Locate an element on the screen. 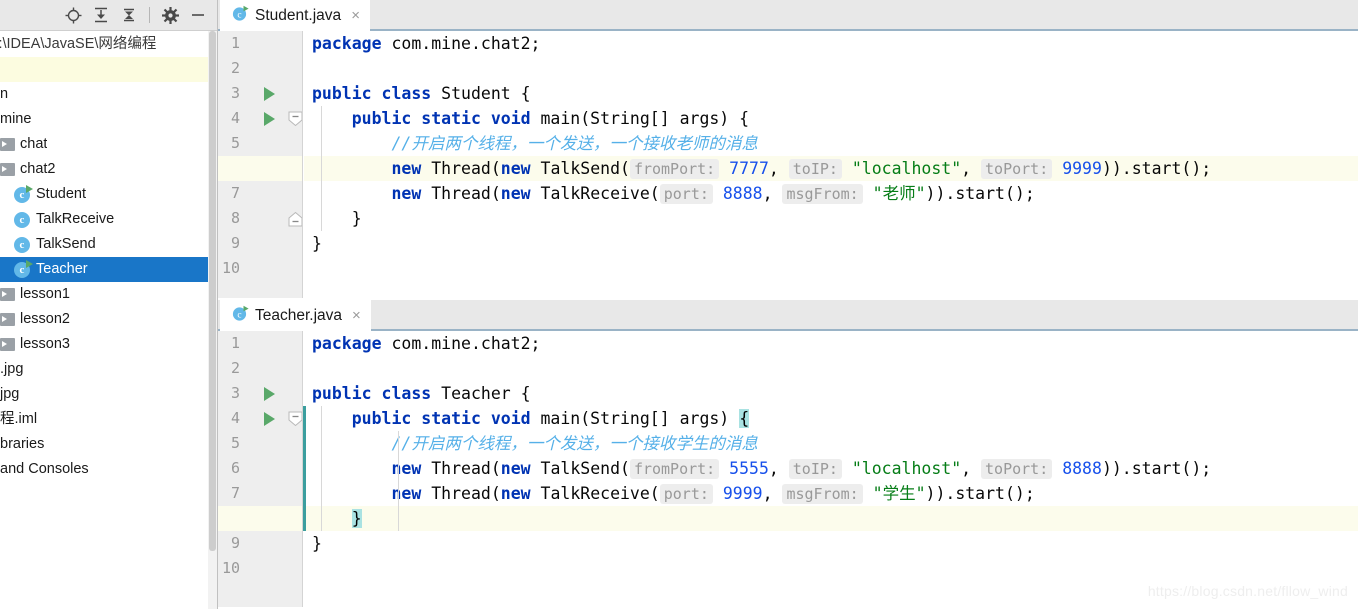 The image size is (1358, 609). code-token-plain: main(String[] args) is located at coordinates (635, 418).